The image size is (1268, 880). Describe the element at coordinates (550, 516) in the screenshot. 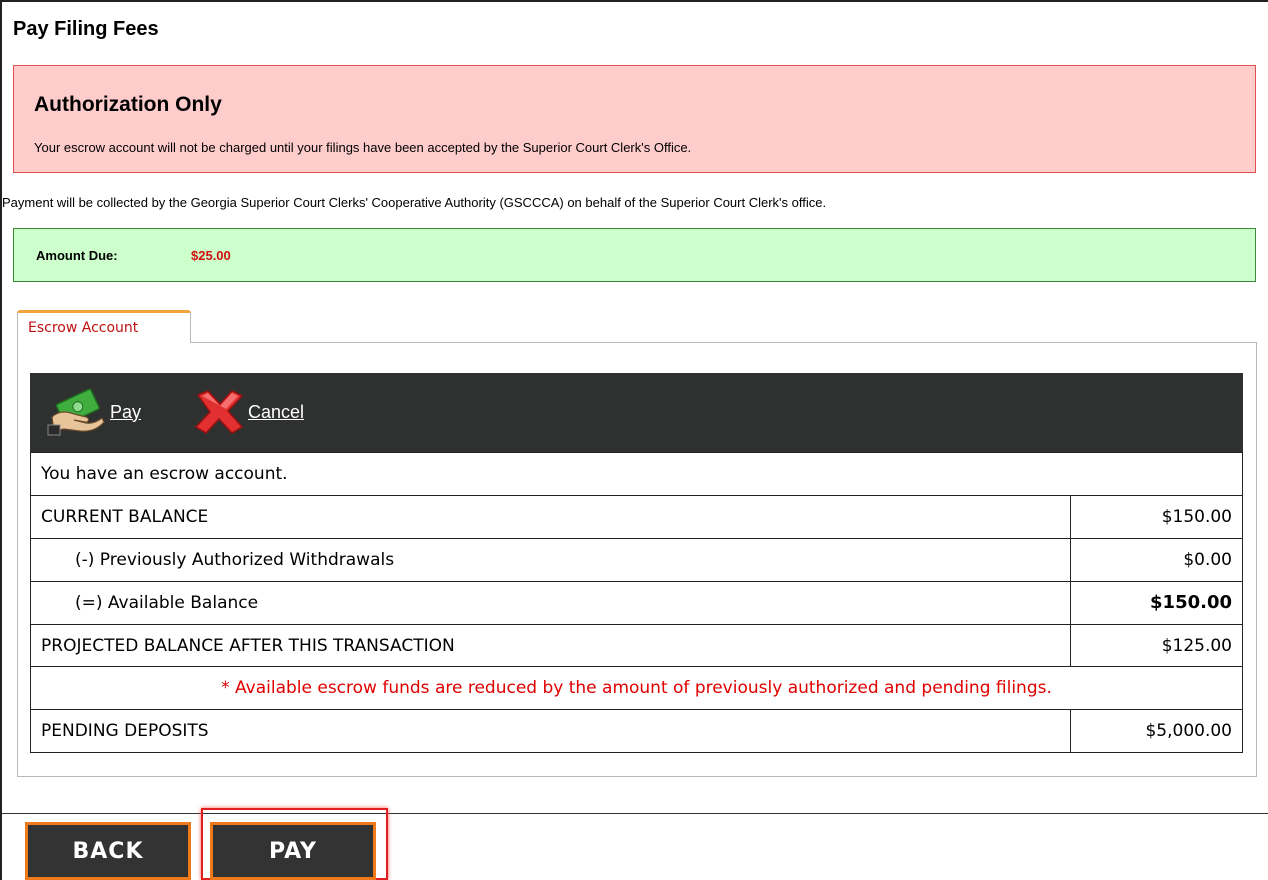

I see `current-balance-label: CURRENT BALANCE` at that location.